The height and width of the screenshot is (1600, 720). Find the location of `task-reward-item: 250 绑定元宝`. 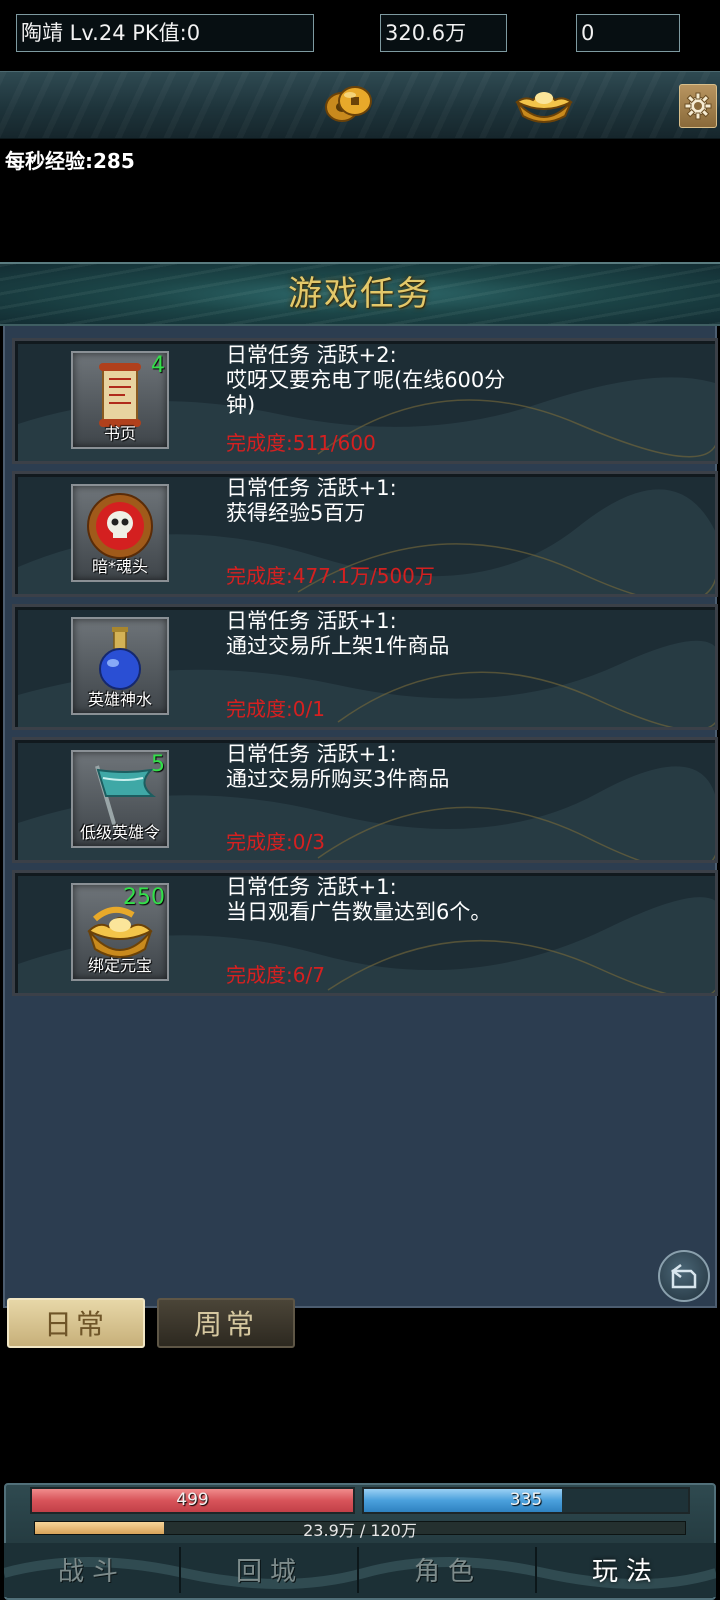

task-reward-item: 250 绑定元宝 is located at coordinates (120, 932).